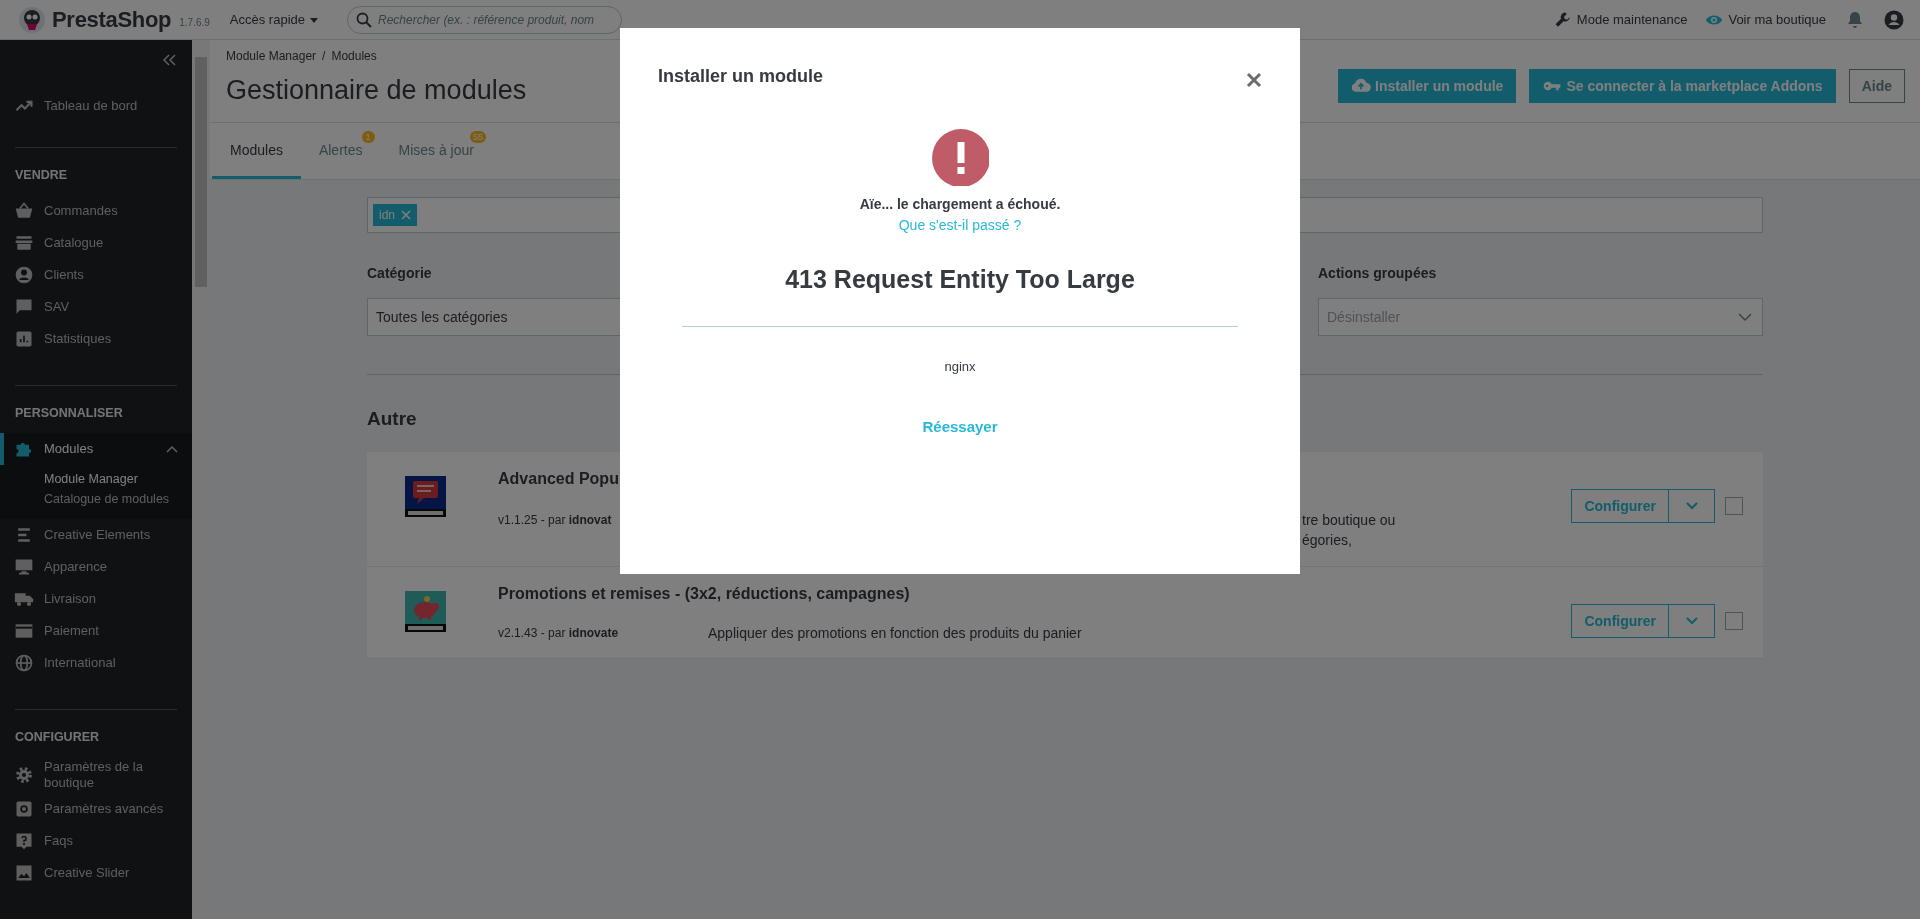 This screenshot has width=1920, height=919. Describe the element at coordinates (741, 76) in the screenshot. I see `modal-title: Installer un module` at that location.